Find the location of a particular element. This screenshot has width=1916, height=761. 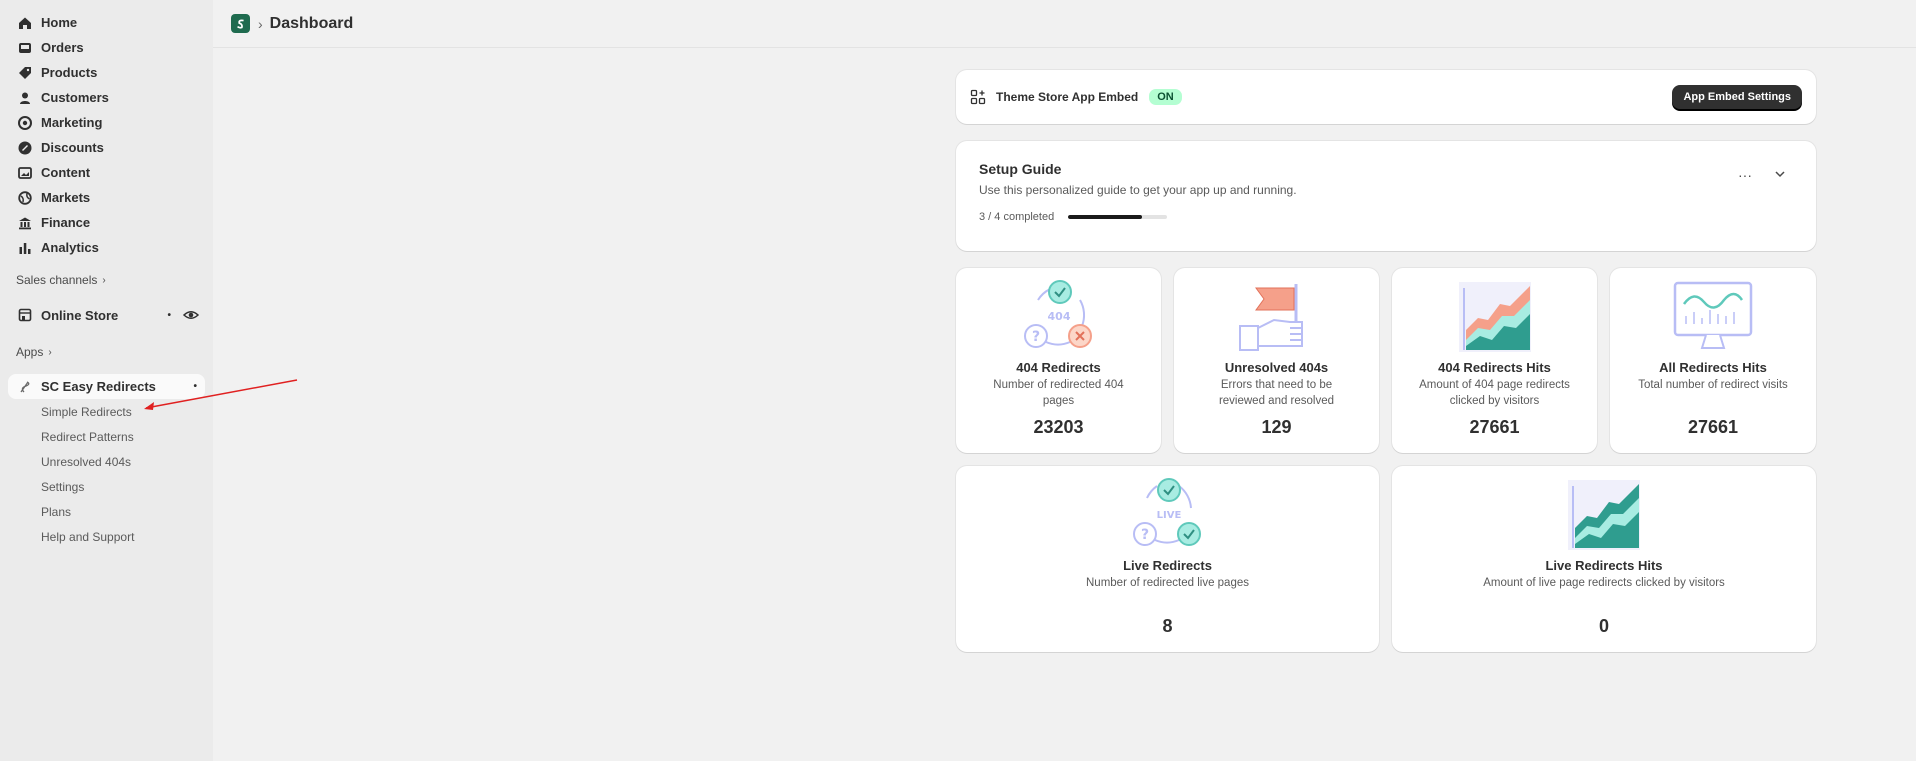

nav-orders: Orders is located at coordinates (106, 47).